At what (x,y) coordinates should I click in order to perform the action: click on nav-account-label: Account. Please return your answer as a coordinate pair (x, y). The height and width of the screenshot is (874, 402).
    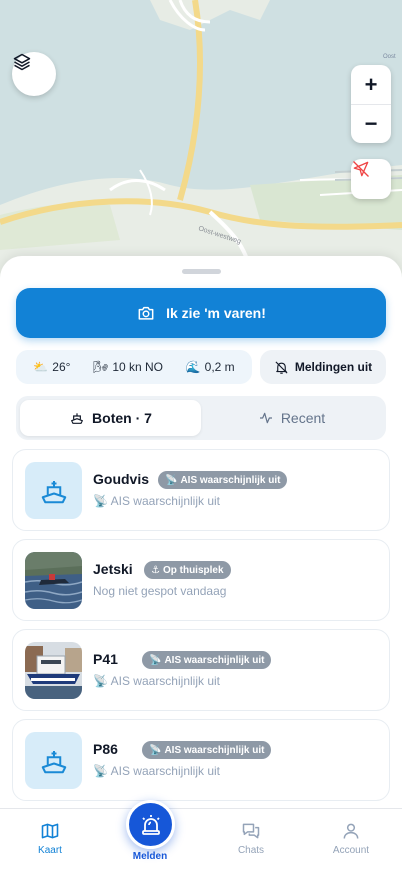
    Looking at the image, I should click on (351, 850).